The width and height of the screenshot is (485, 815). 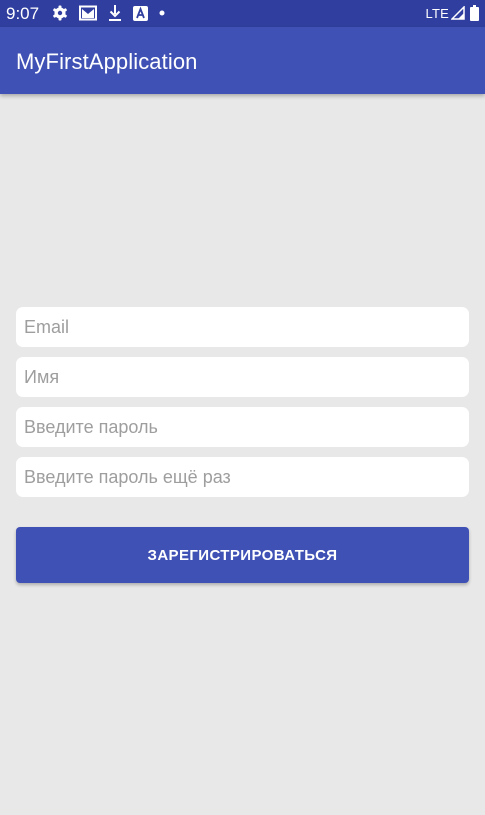 What do you see at coordinates (242, 327) in the screenshot?
I see `email-field` at bounding box center [242, 327].